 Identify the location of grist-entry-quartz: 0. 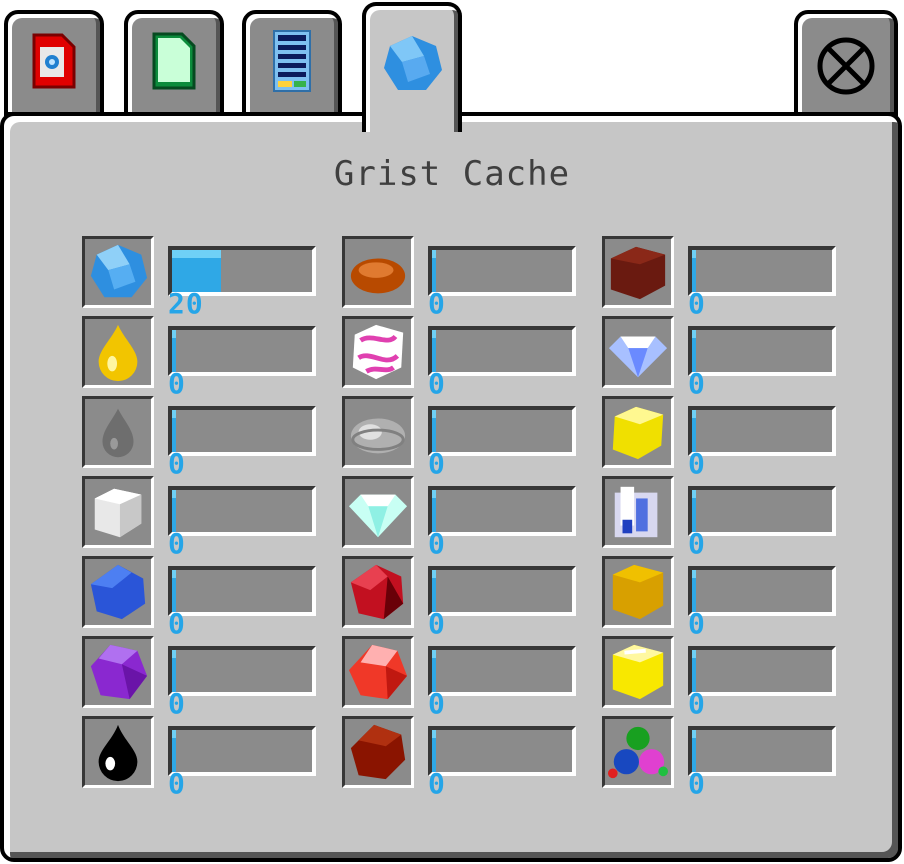
(732, 517).